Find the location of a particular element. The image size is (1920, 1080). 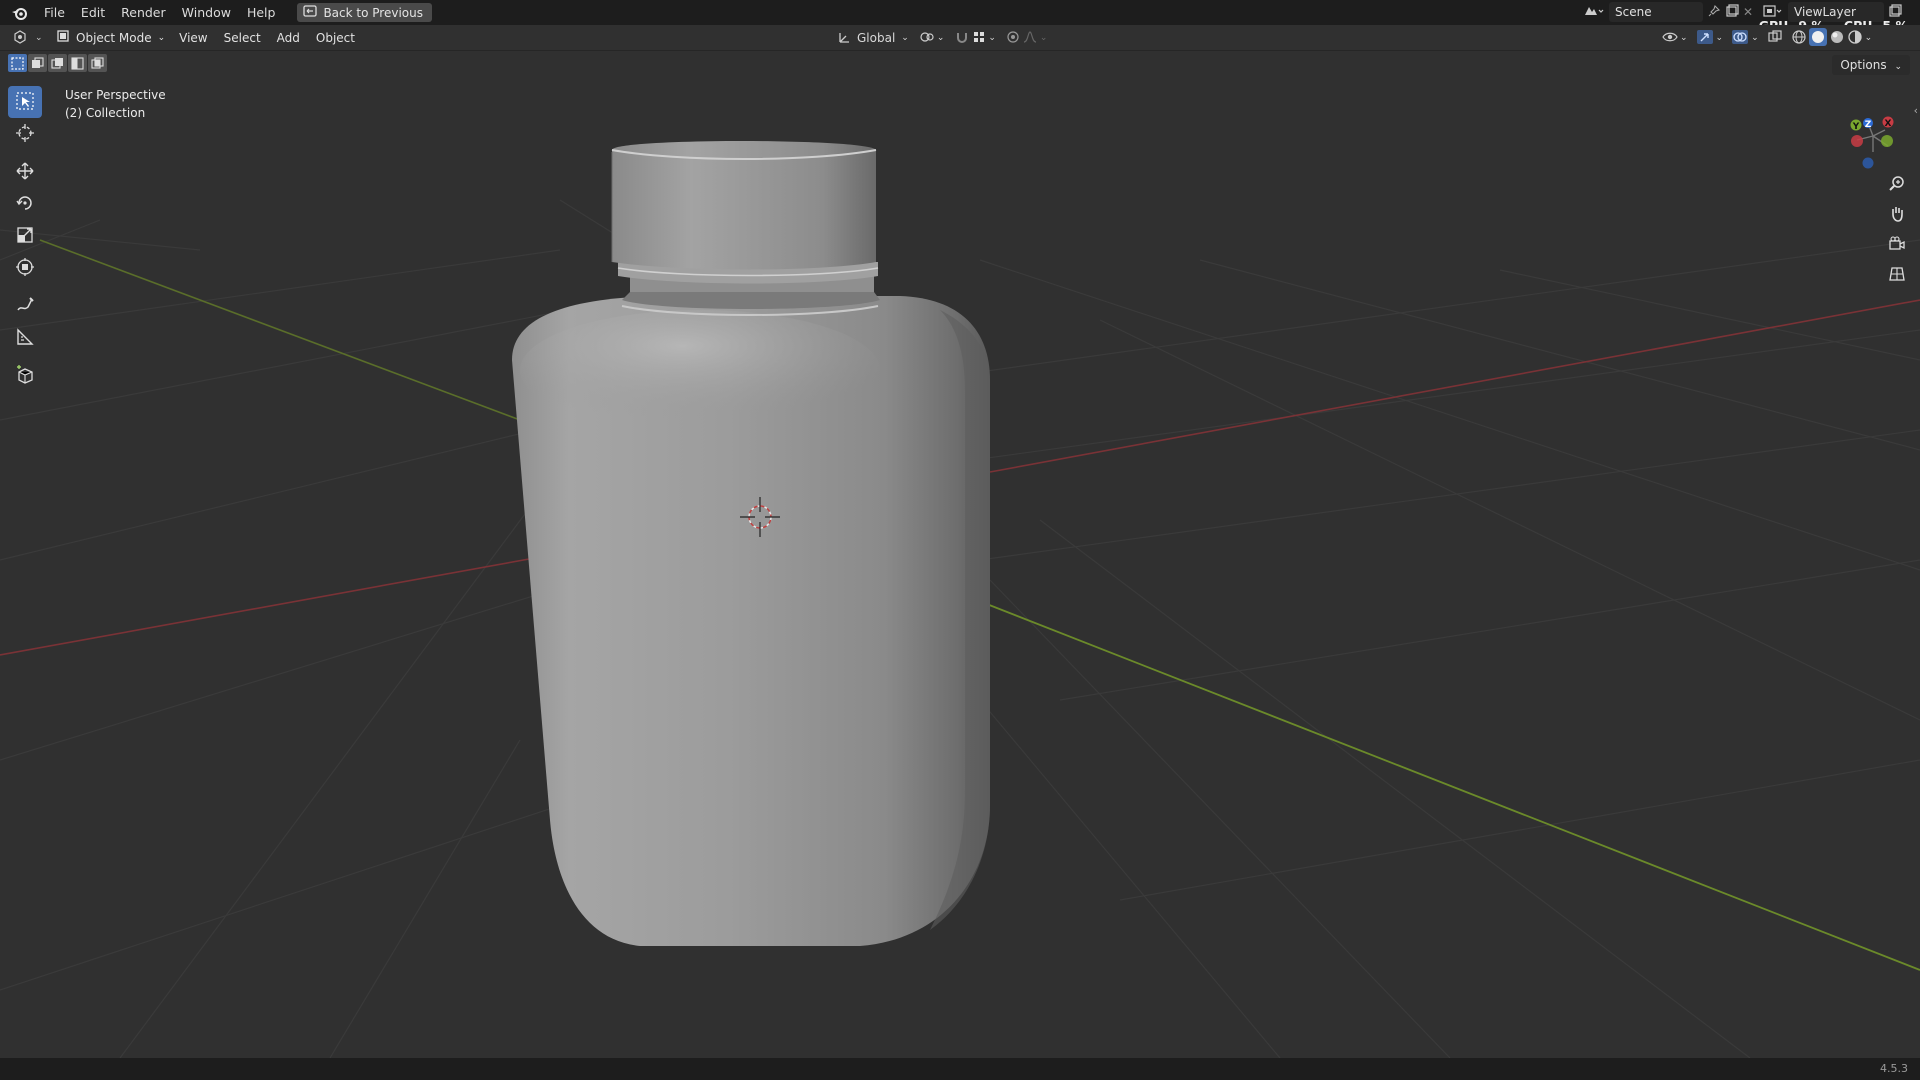

select-subtract-button is located at coordinates (57, 63).